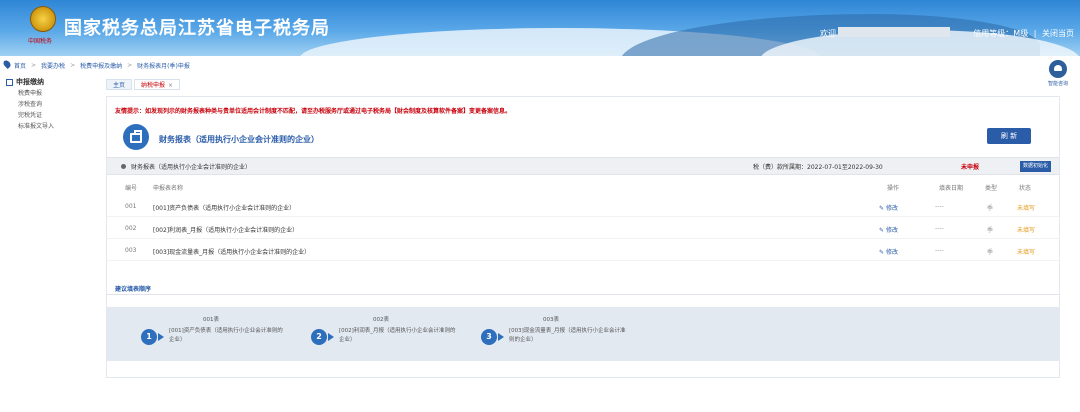  What do you see at coordinates (1001, 33) in the screenshot?
I see `credit-level: 信用等级：M级` at bounding box center [1001, 33].